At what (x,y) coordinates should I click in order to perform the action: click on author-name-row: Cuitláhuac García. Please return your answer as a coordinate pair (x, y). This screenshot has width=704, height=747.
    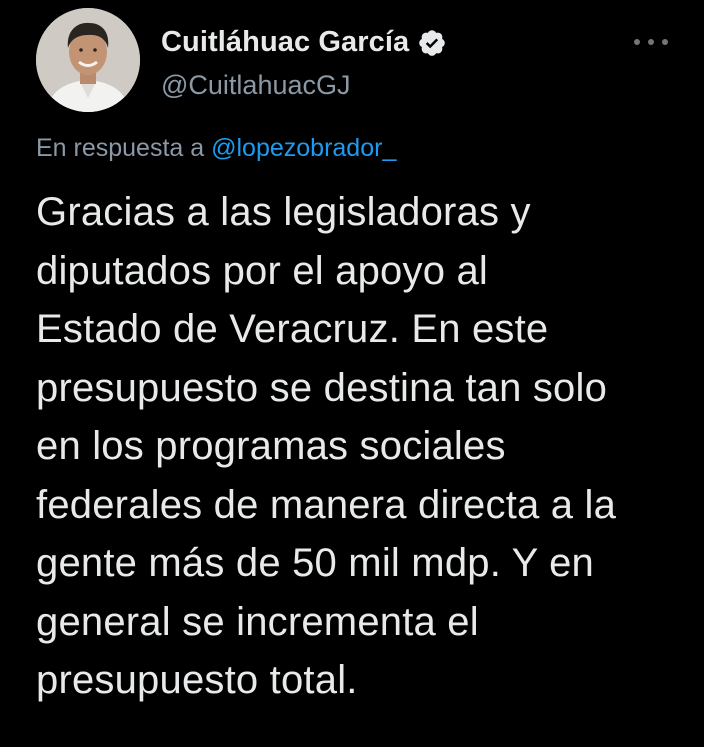
    Looking at the image, I should click on (304, 42).